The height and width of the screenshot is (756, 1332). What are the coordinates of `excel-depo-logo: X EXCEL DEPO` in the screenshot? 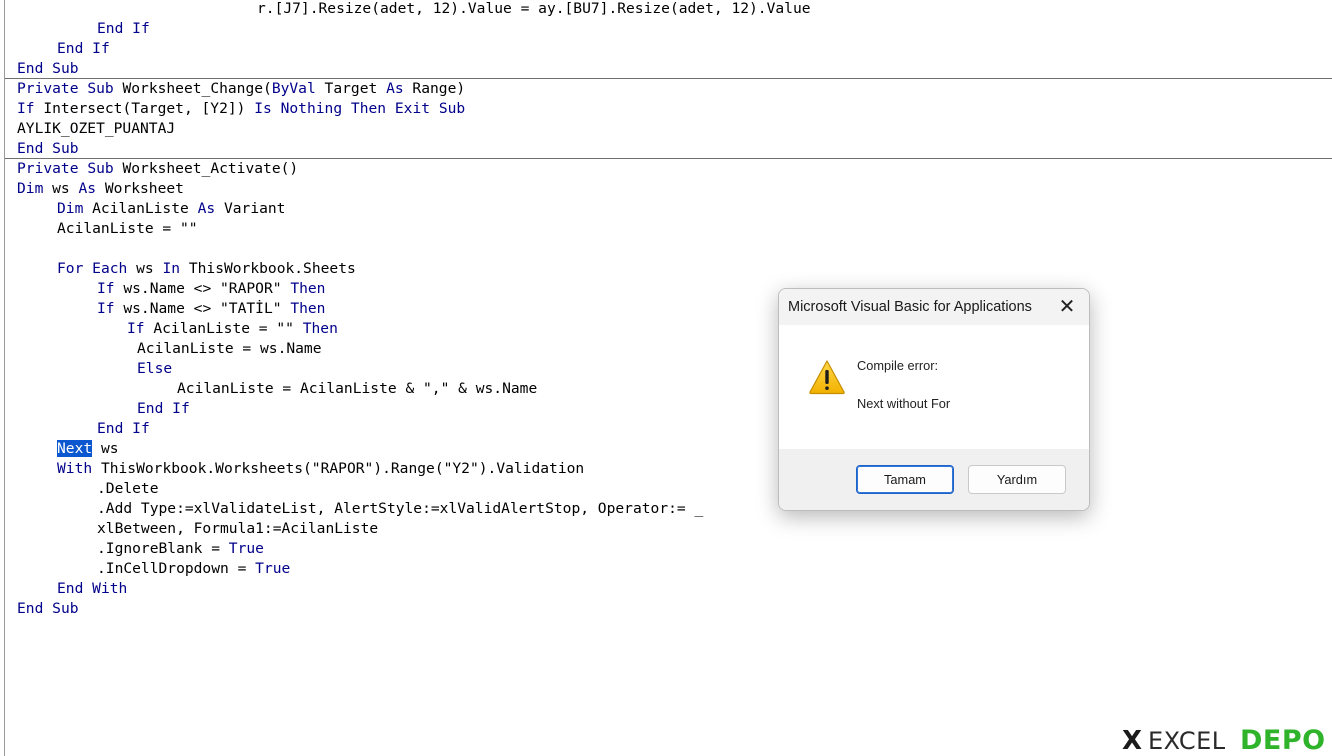 It's located at (1227, 740).